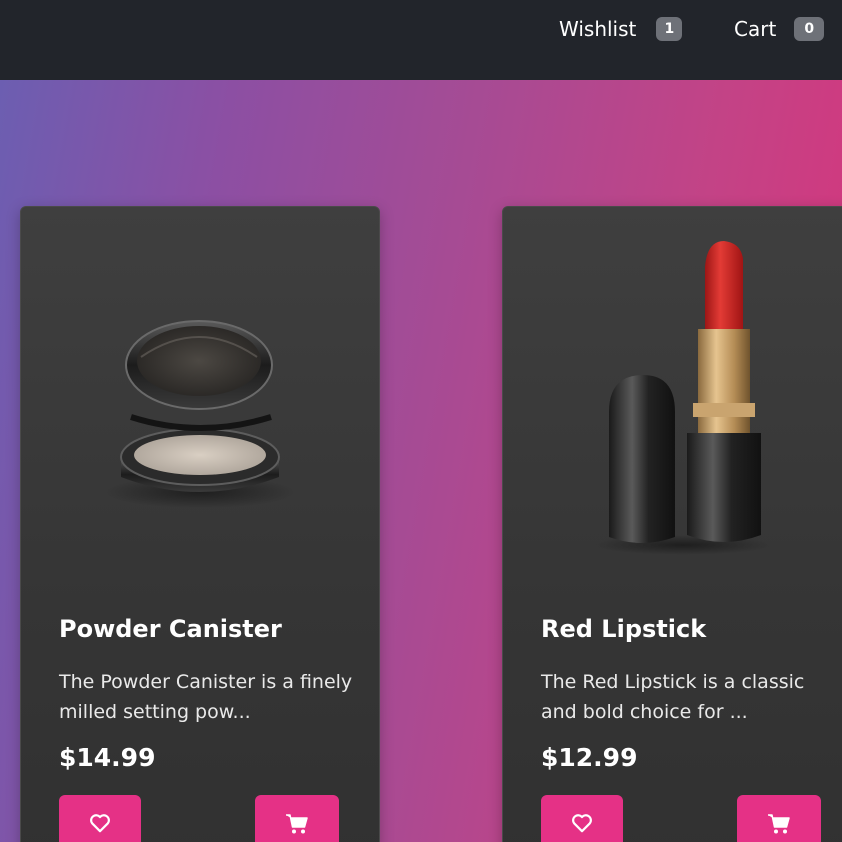 Image resolution: width=842 pixels, height=842 pixels. Describe the element at coordinates (669, 29) in the screenshot. I see `wishlist-count-badge: 1` at that location.